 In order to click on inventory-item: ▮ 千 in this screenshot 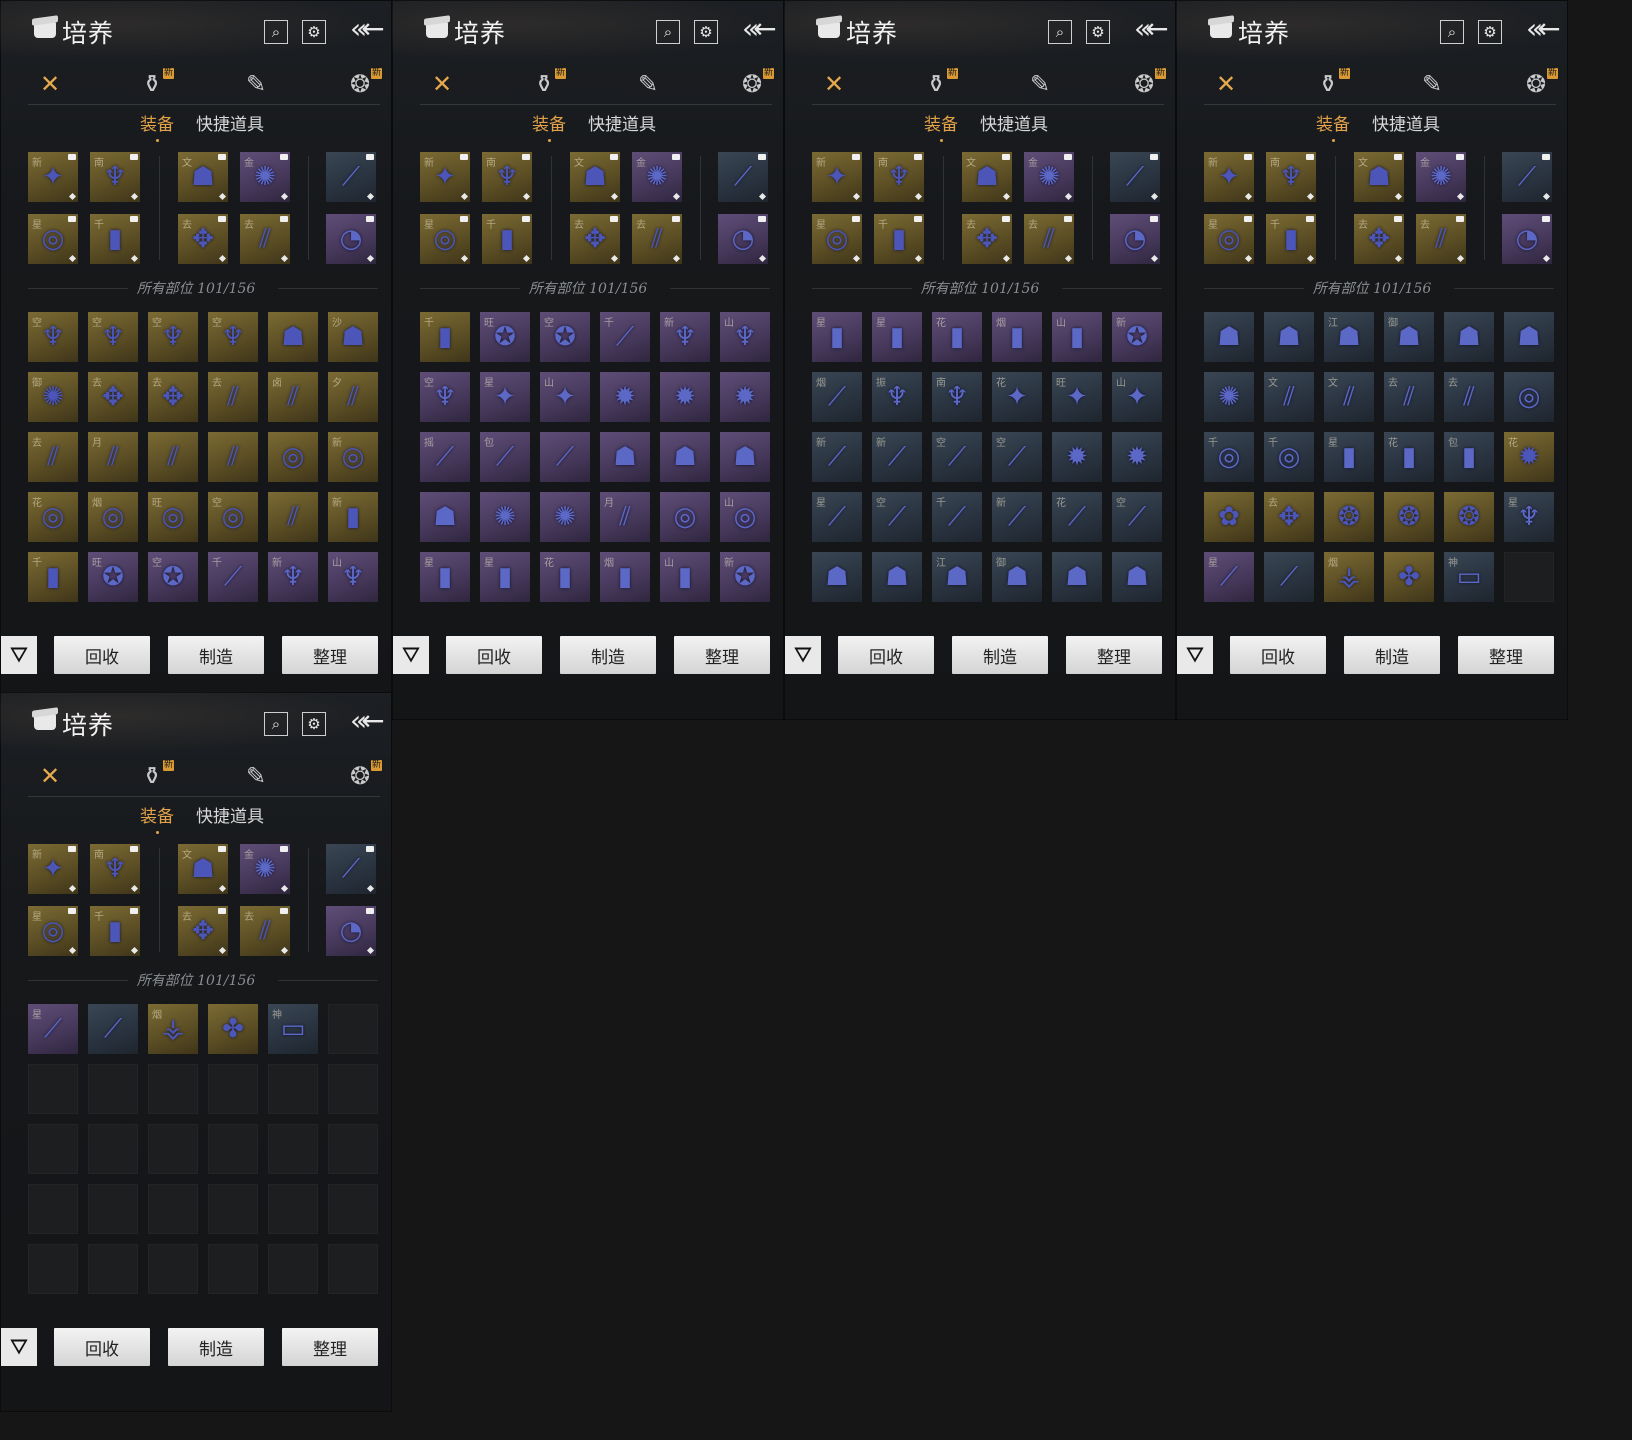, I will do `click(445, 337)`.